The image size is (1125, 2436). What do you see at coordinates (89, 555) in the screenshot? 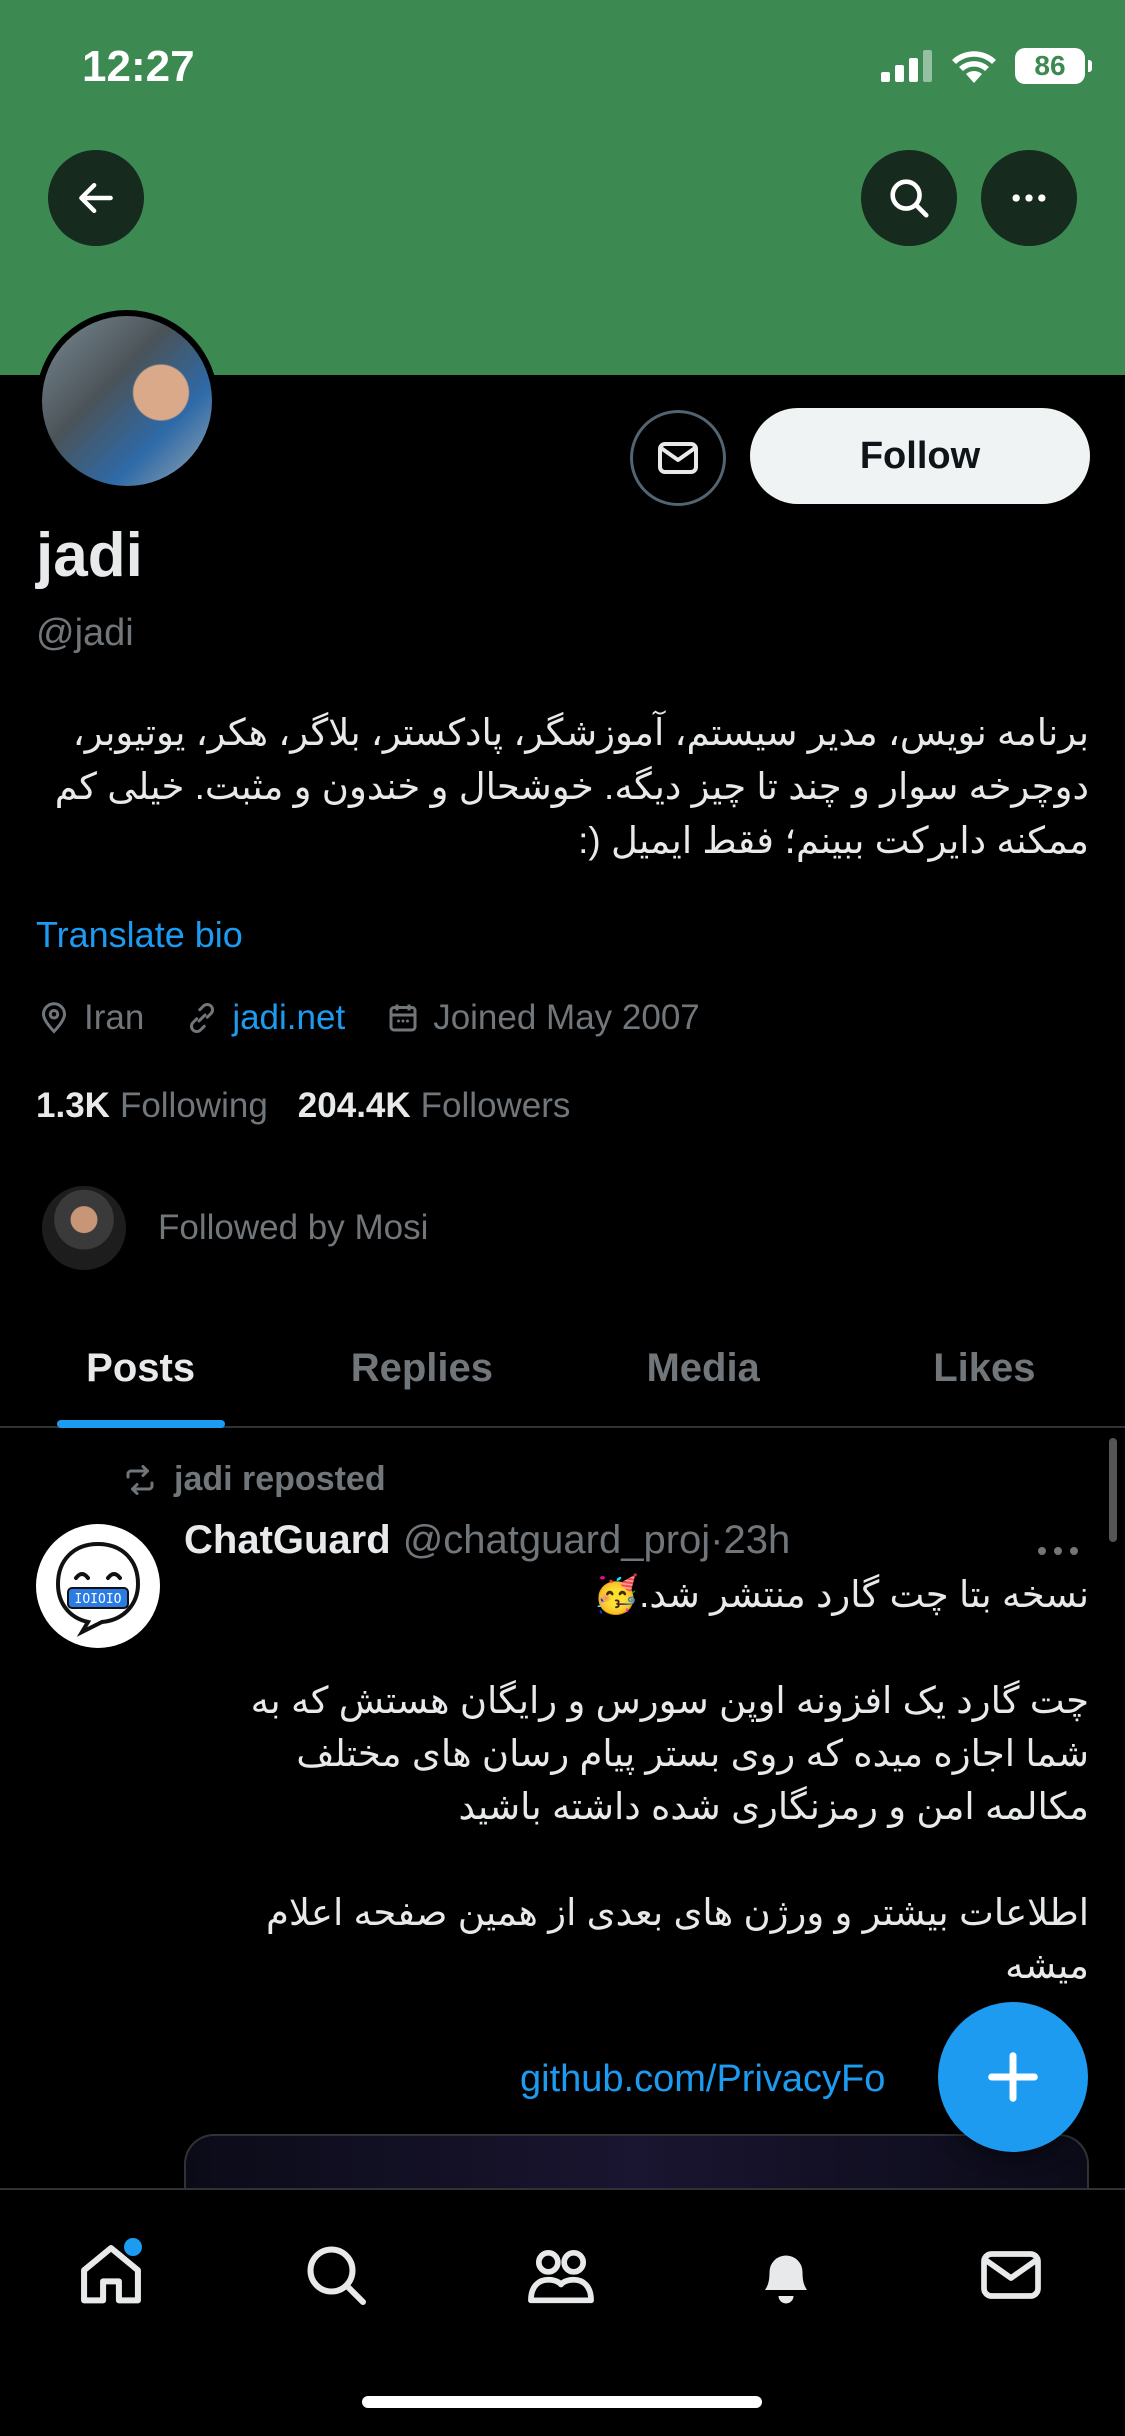
I see `profile-name: jadi` at bounding box center [89, 555].